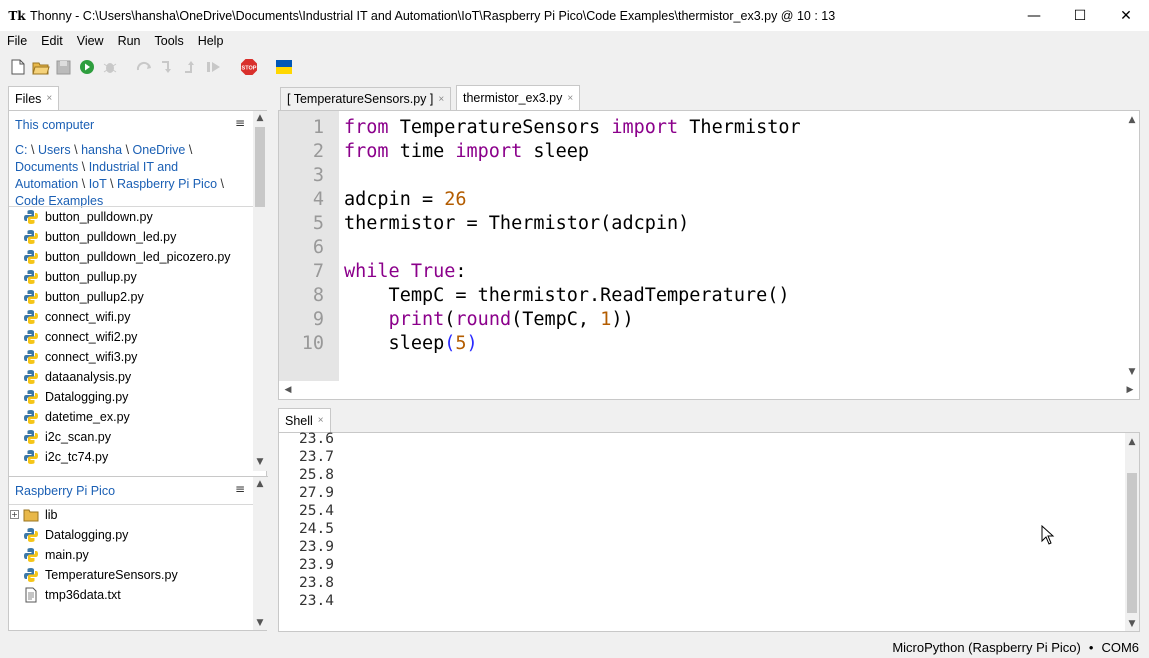 This screenshot has height=658, width=1149. Describe the element at coordinates (288, 390) in the screenshot. I see `scroll-left-icon: ◀` at that location.